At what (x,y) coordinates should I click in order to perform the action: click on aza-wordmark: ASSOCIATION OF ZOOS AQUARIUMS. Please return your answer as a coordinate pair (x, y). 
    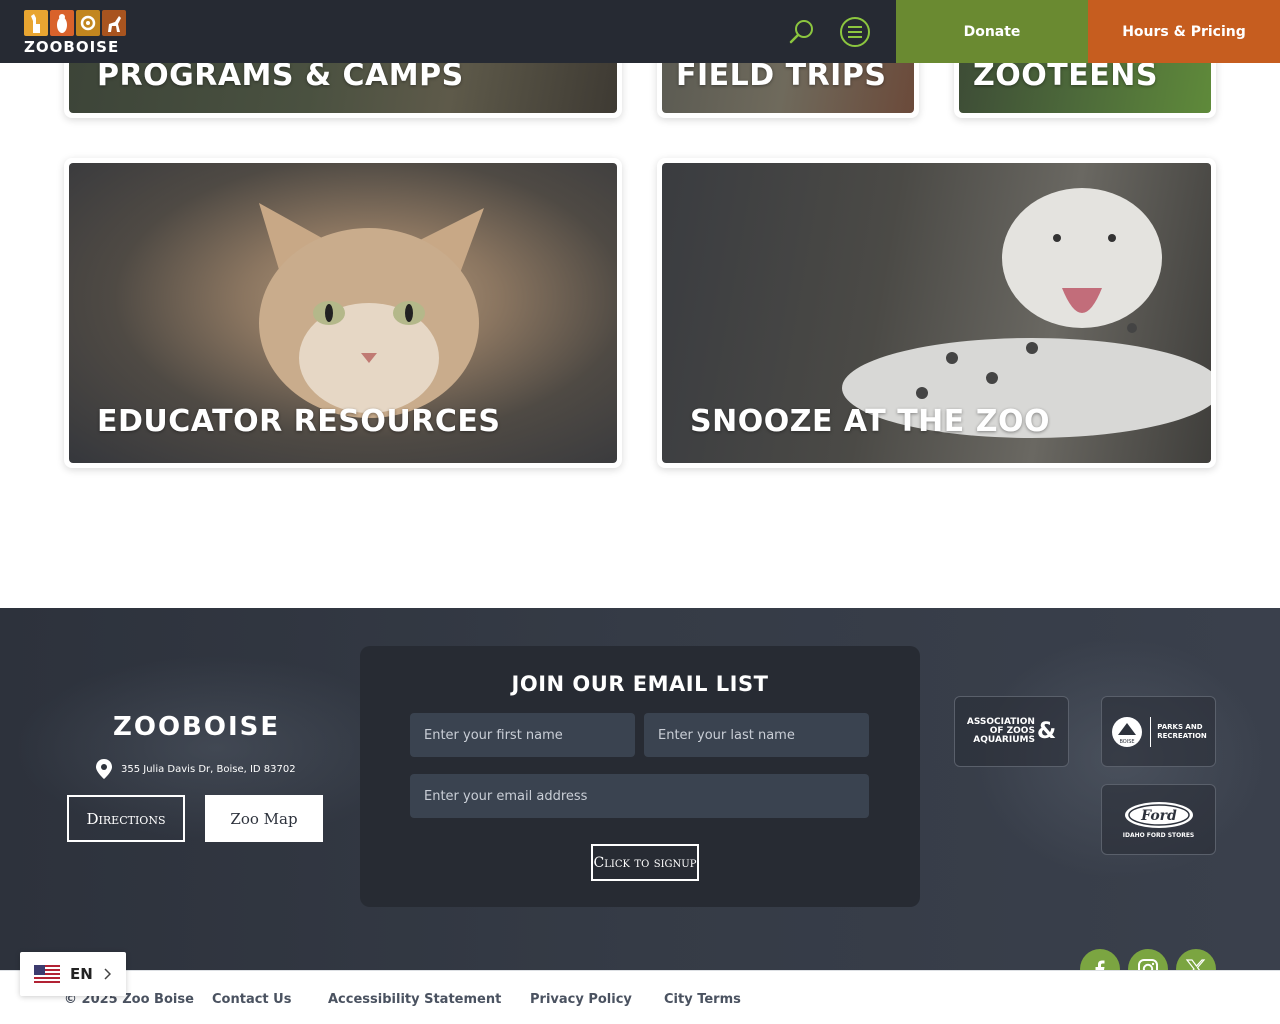
    Looking at the image, I should click on (1000, 731).